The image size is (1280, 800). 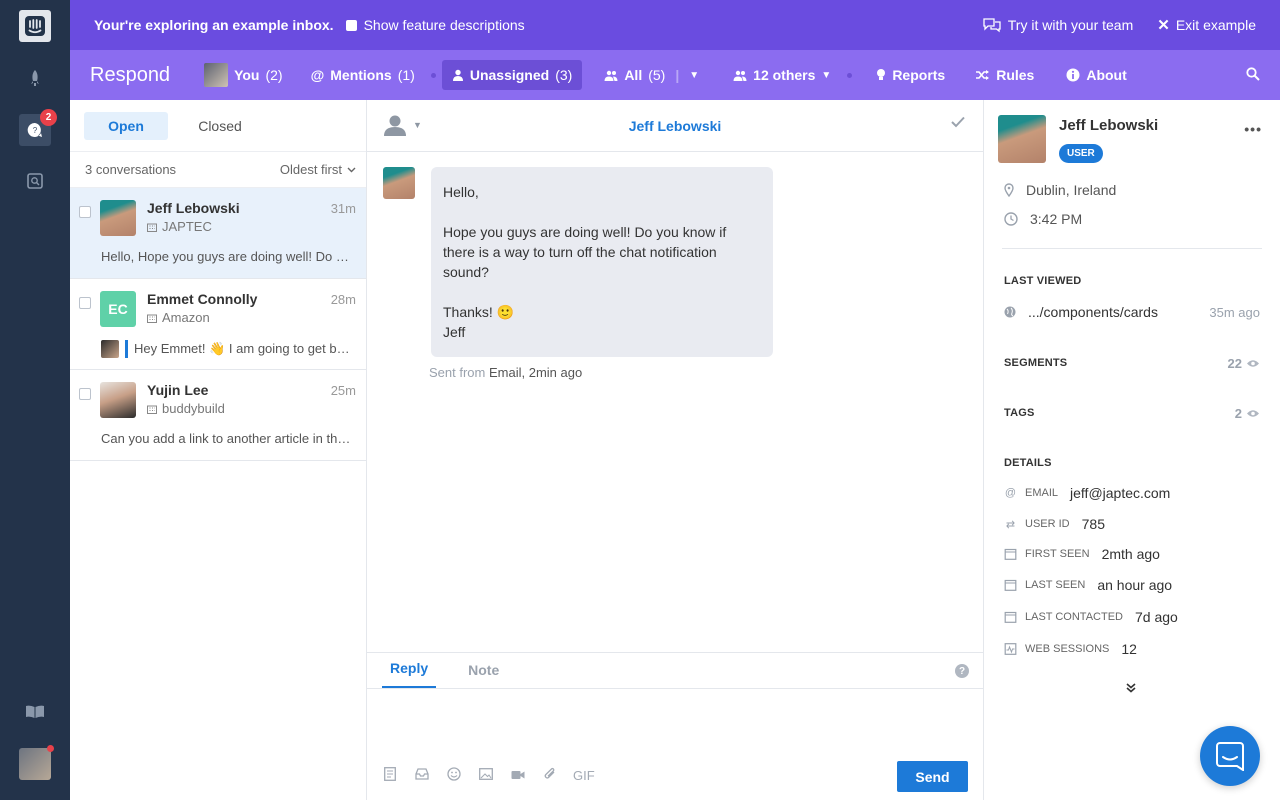 What do you see at coordinates (1009, 190) in the screenshot?
I see `location-pin-icon` at bounding box center [1009, 190].